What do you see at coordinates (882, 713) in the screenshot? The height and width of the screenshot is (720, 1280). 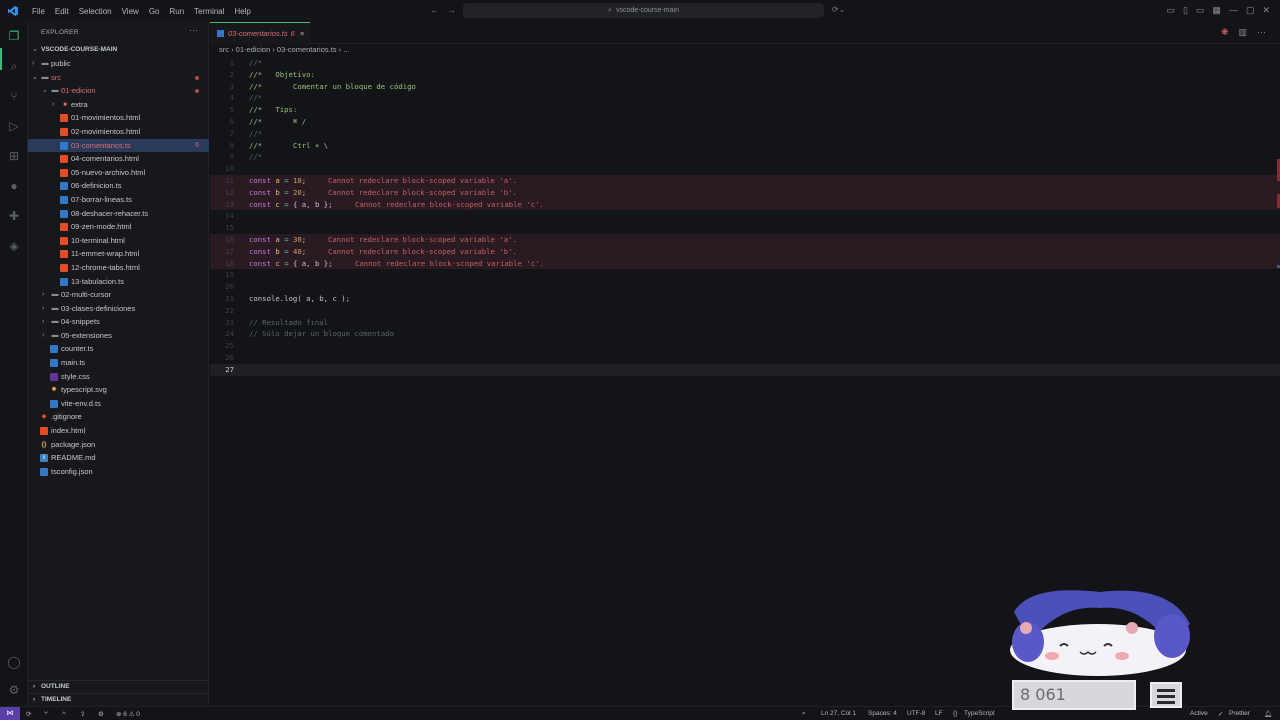 I see `indentation: Spaces: 4` at bounding box center [882, 713].